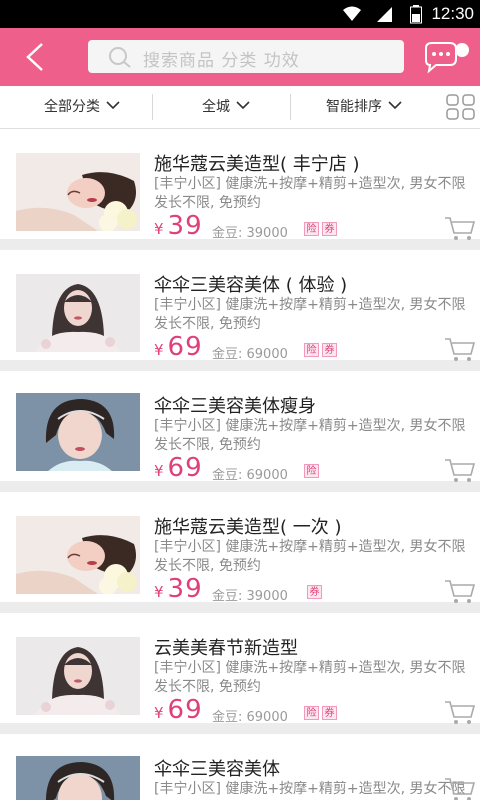  I want to click on grid-view-button, so click(461, 107).